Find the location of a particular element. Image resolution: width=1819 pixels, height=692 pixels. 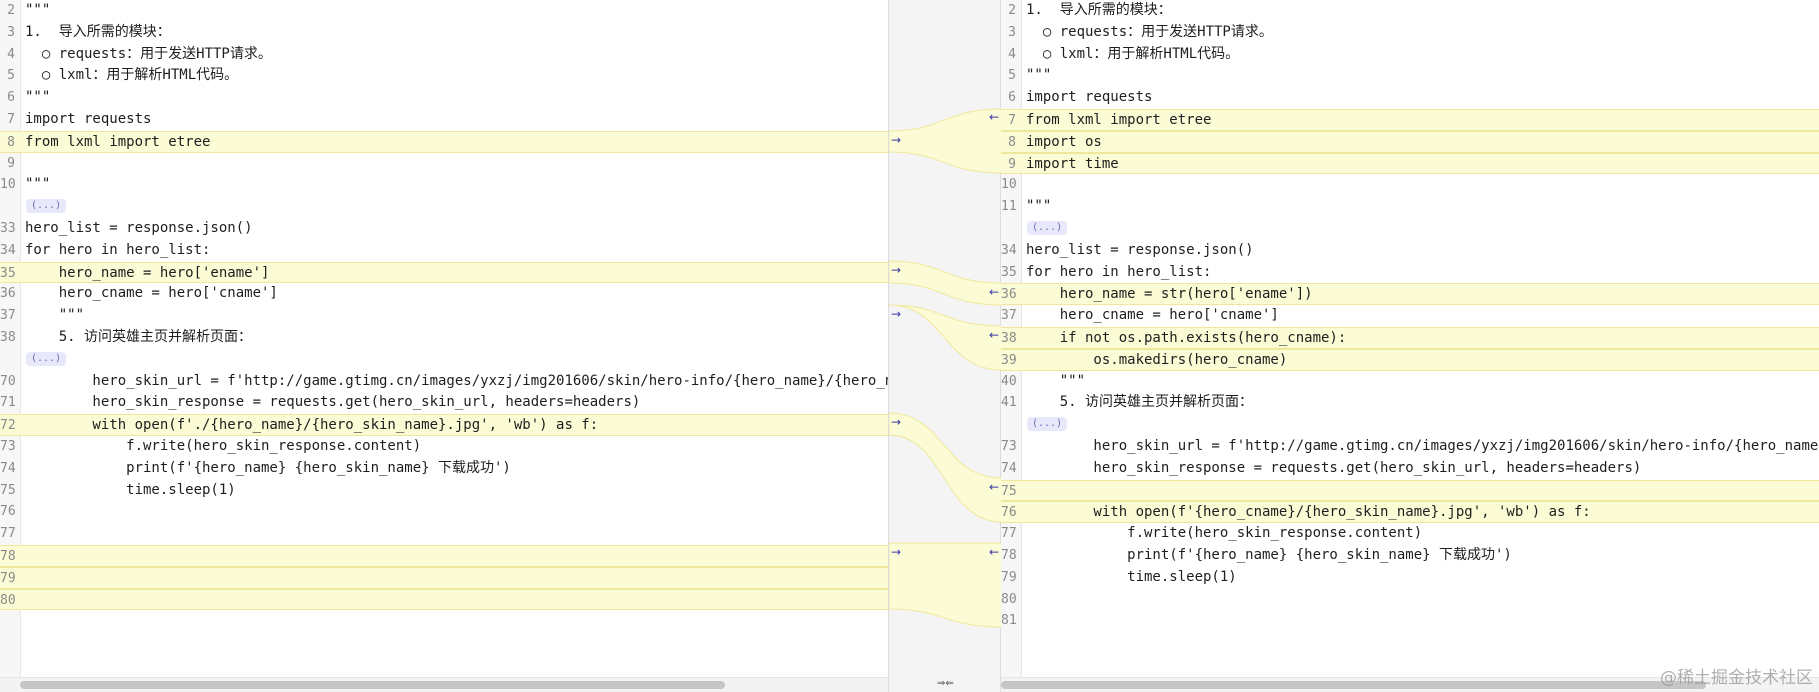

code-text: hero_list = response.json() is located at coordinates (139, 228).